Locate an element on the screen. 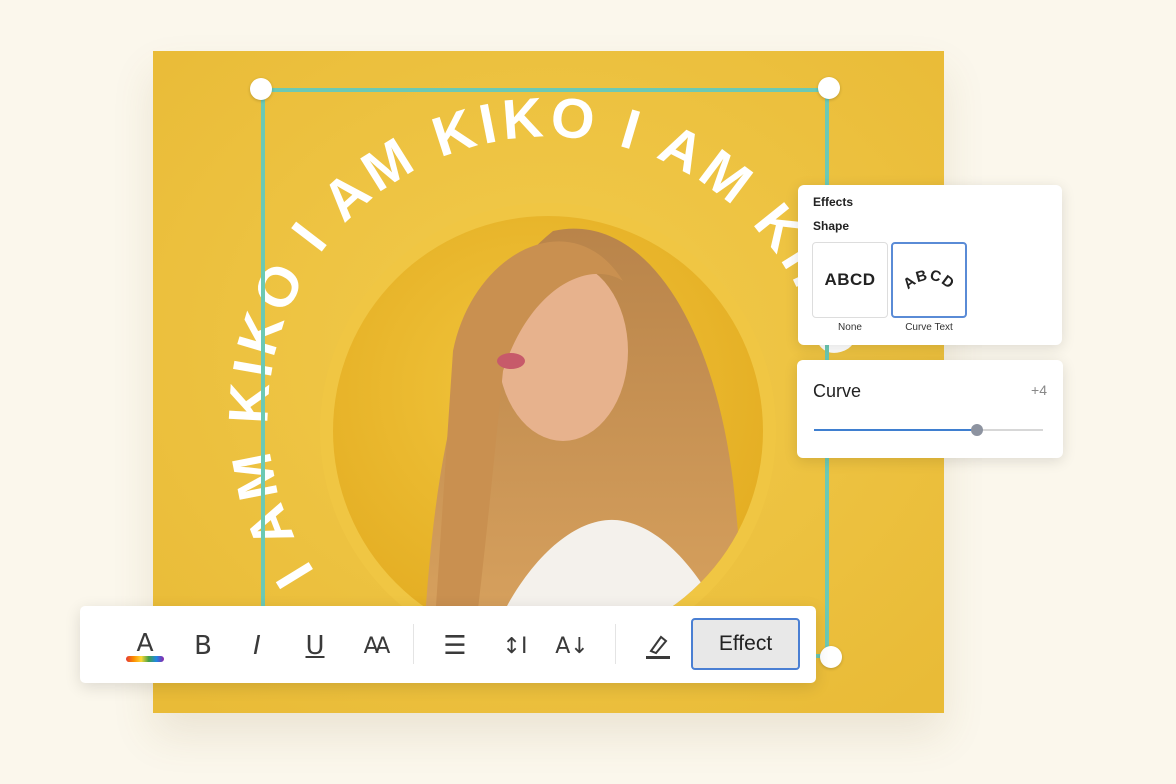 This screenshot has width=1176, height=784. shape-label: Shape is located at coordinates (831, 226).